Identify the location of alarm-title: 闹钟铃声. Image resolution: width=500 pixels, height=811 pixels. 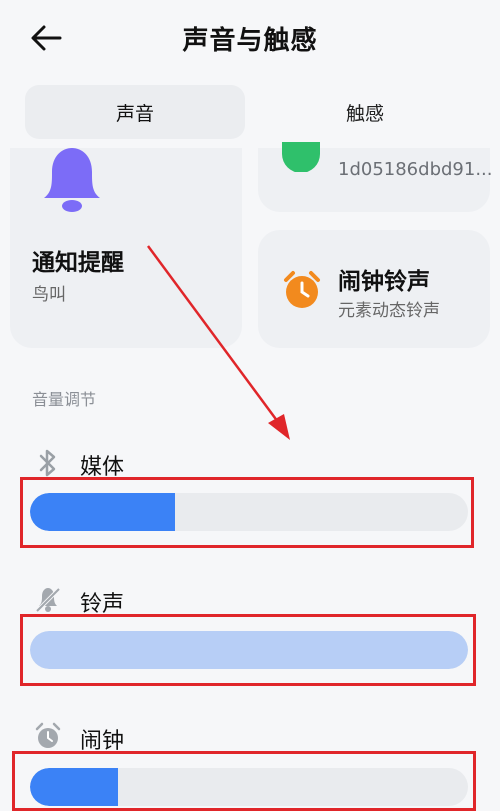
(384, 282).